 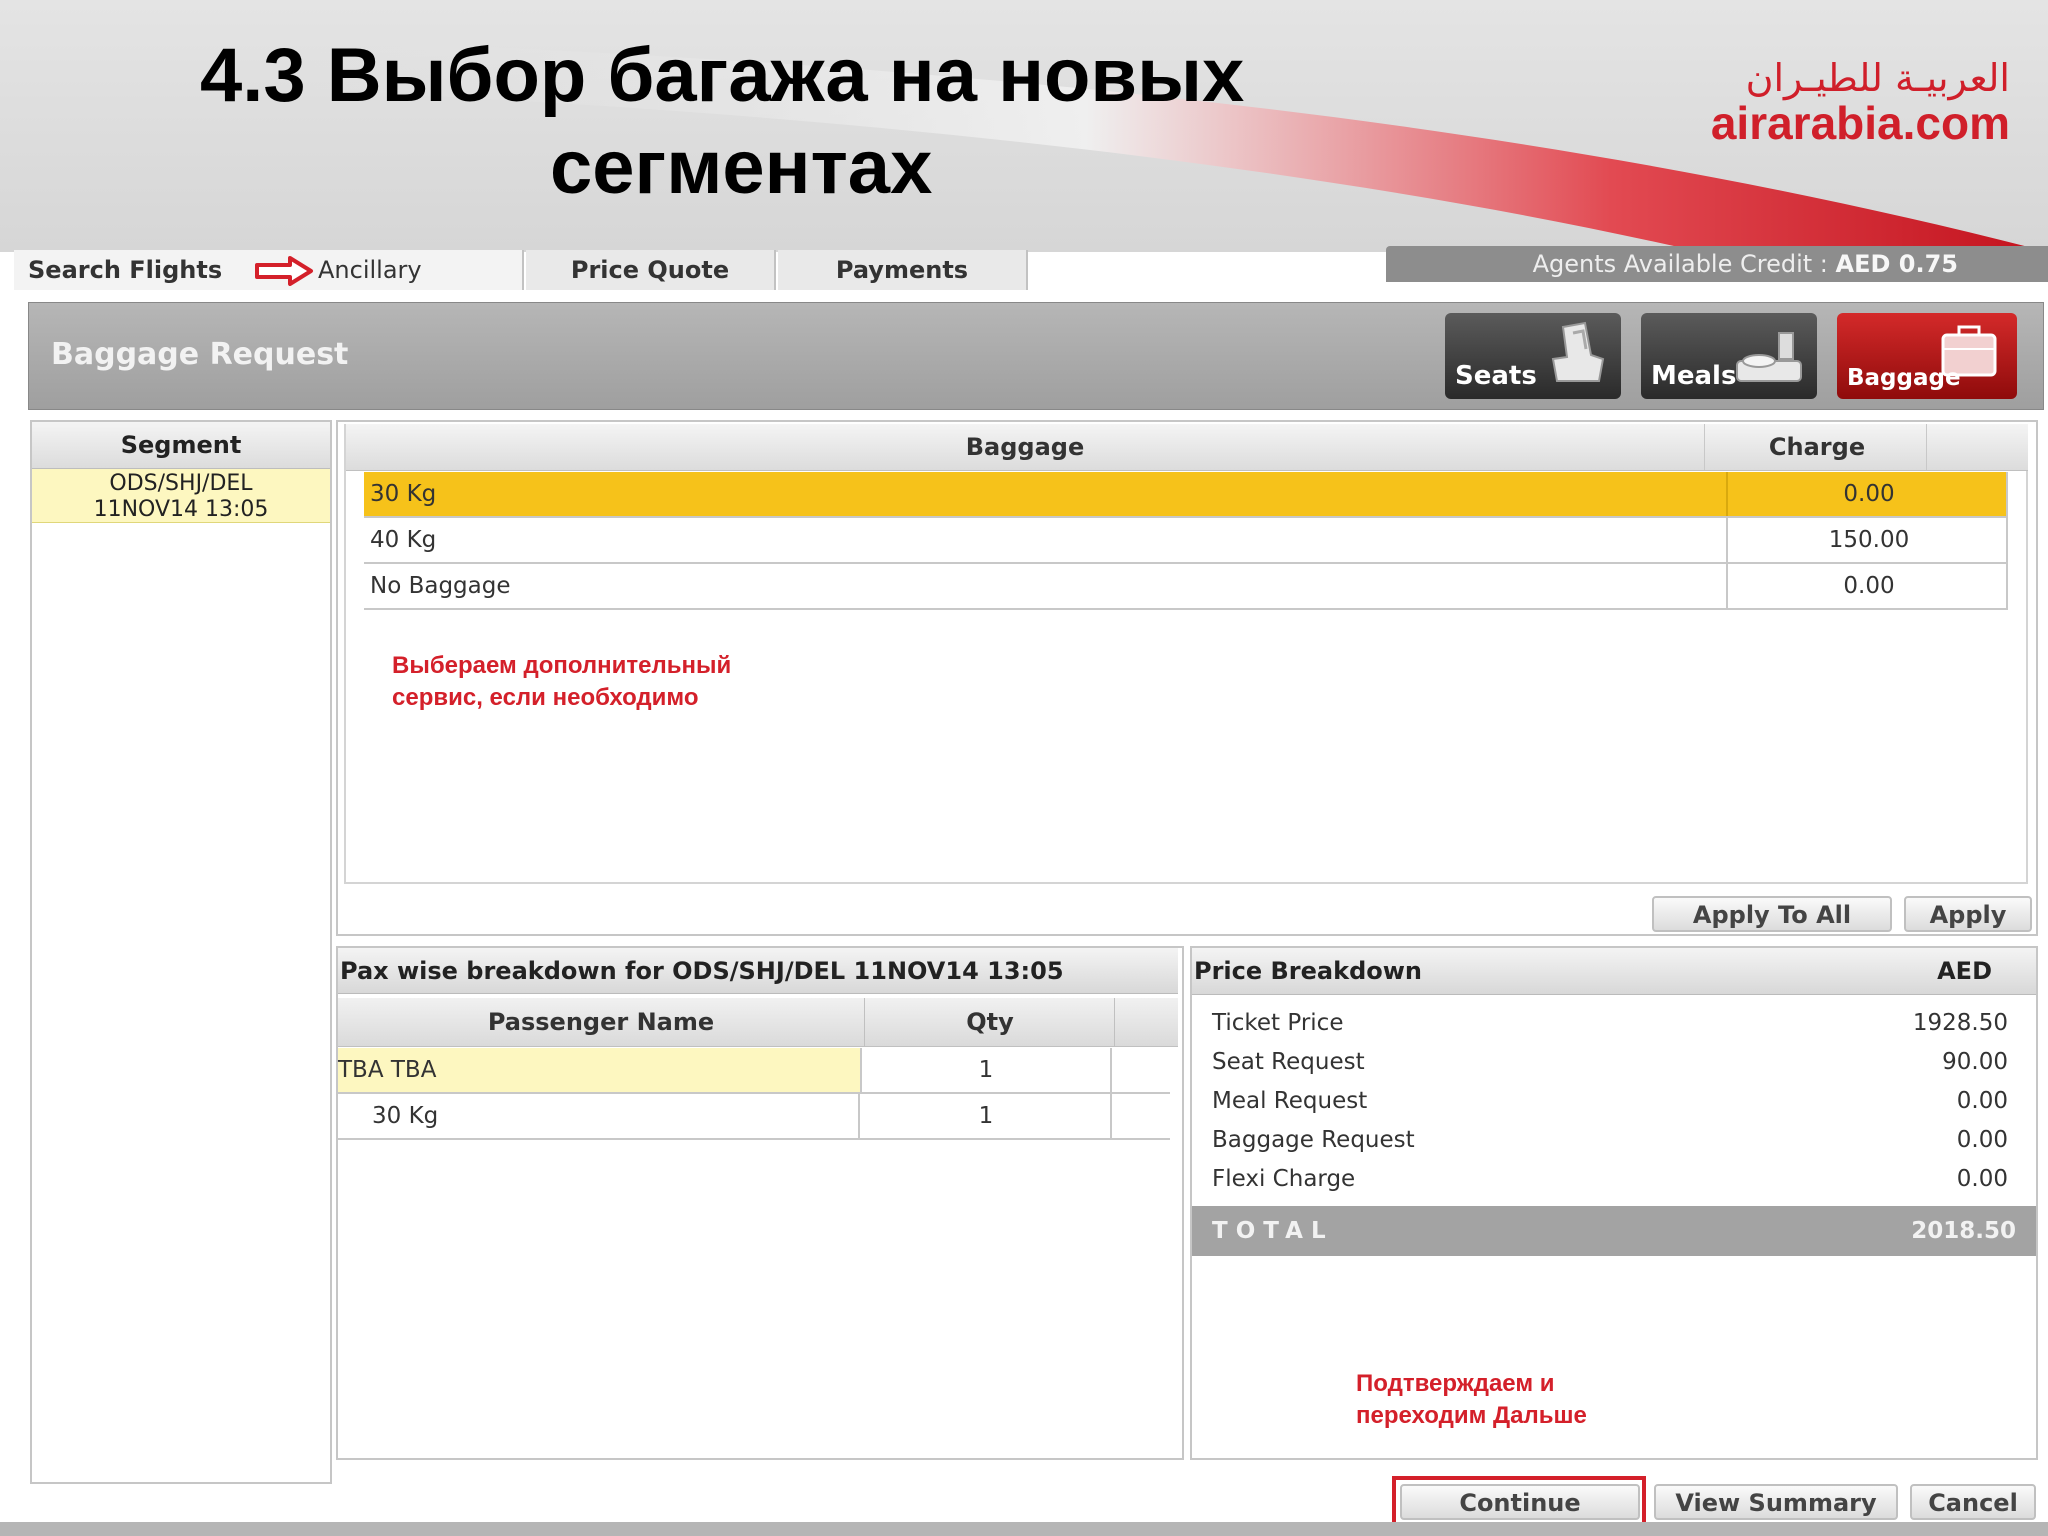 I want to click on slide-title-line2: сегментах, so click(x=741, y=167).